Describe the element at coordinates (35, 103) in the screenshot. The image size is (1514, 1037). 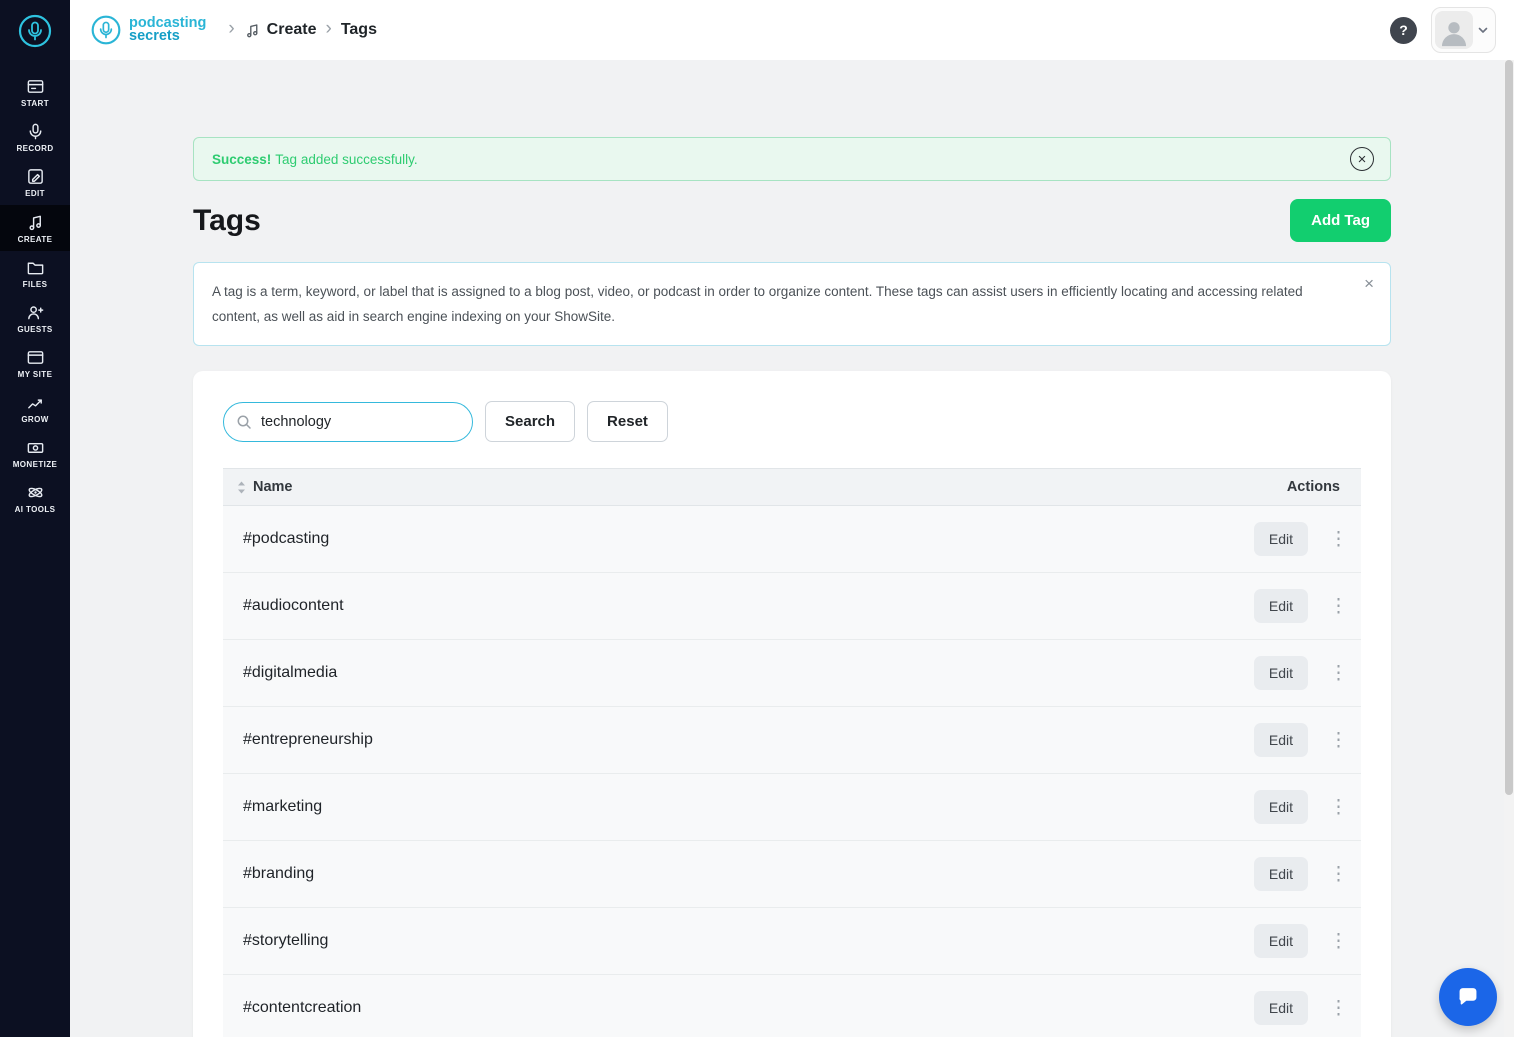
I see `sidebar-item-label: START` at that location.